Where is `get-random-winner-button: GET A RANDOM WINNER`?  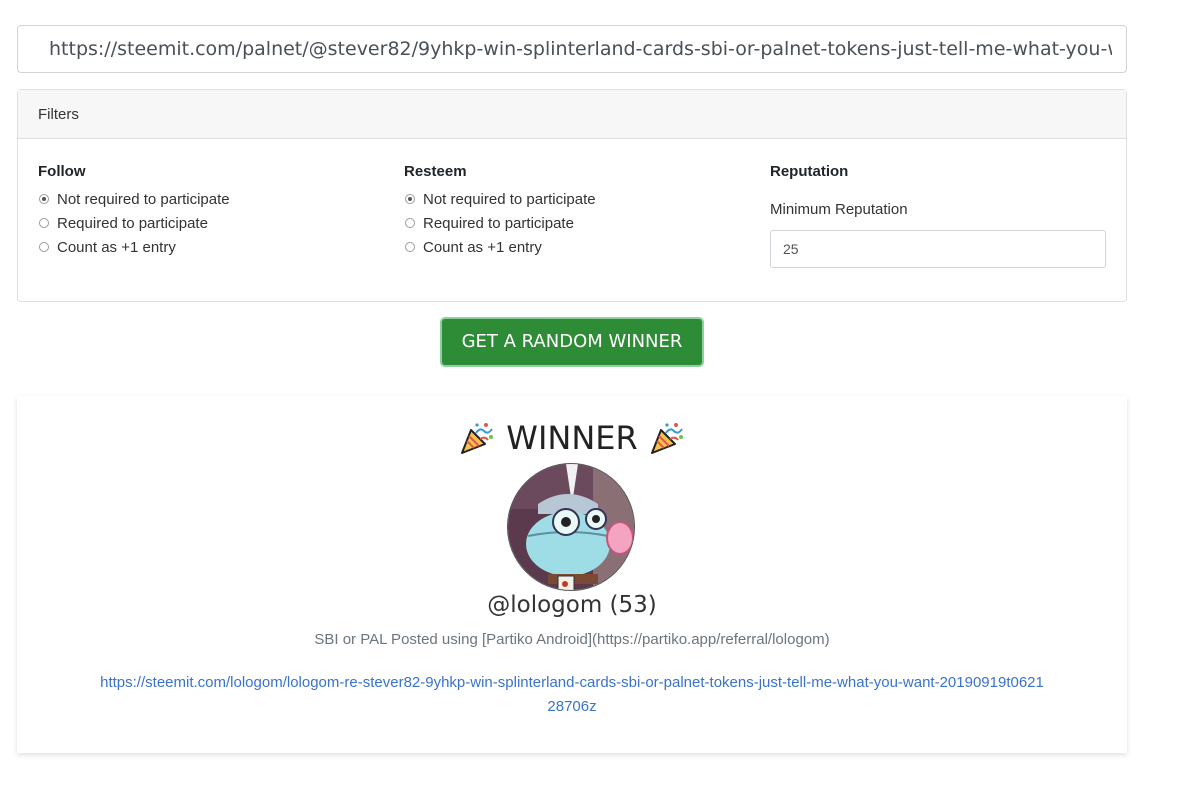
get-random-winner-button: GET A RANDOM WINNER is located at coordinates (572, 342).